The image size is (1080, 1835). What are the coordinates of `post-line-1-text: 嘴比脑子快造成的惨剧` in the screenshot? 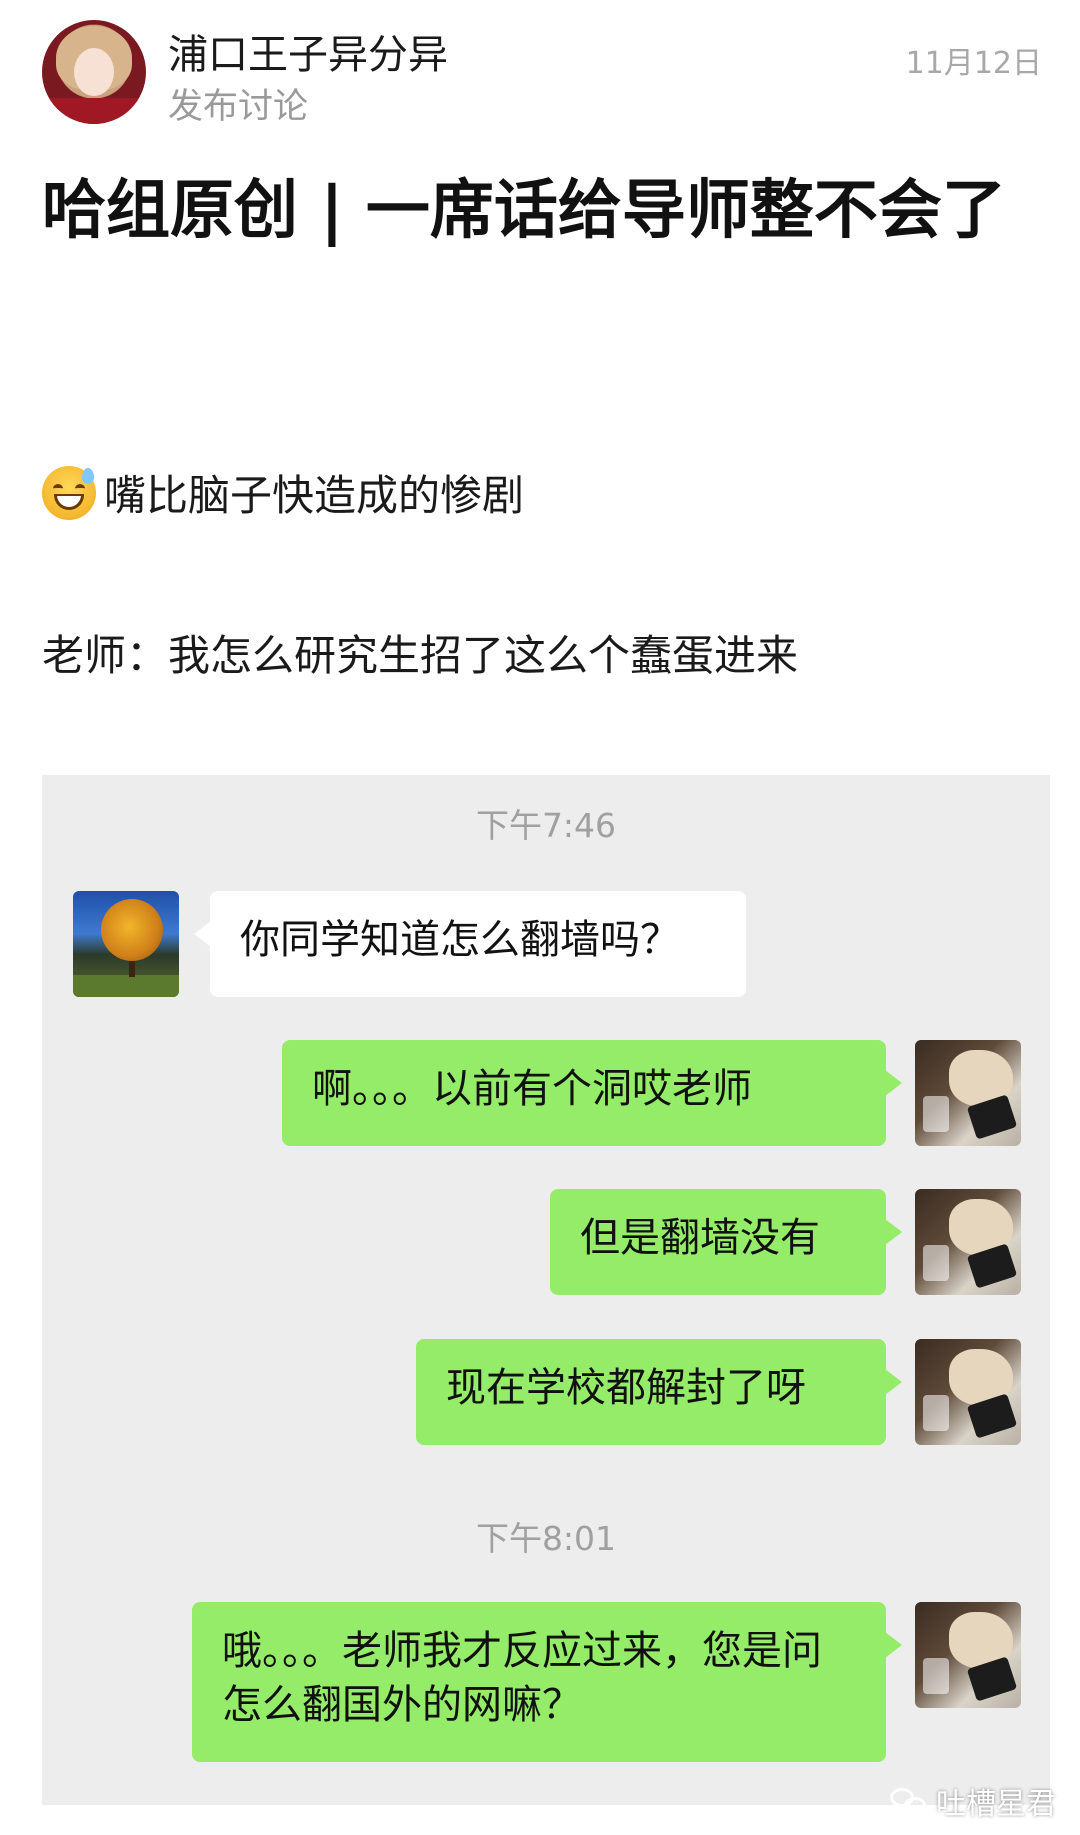 It's located at (314, 495).